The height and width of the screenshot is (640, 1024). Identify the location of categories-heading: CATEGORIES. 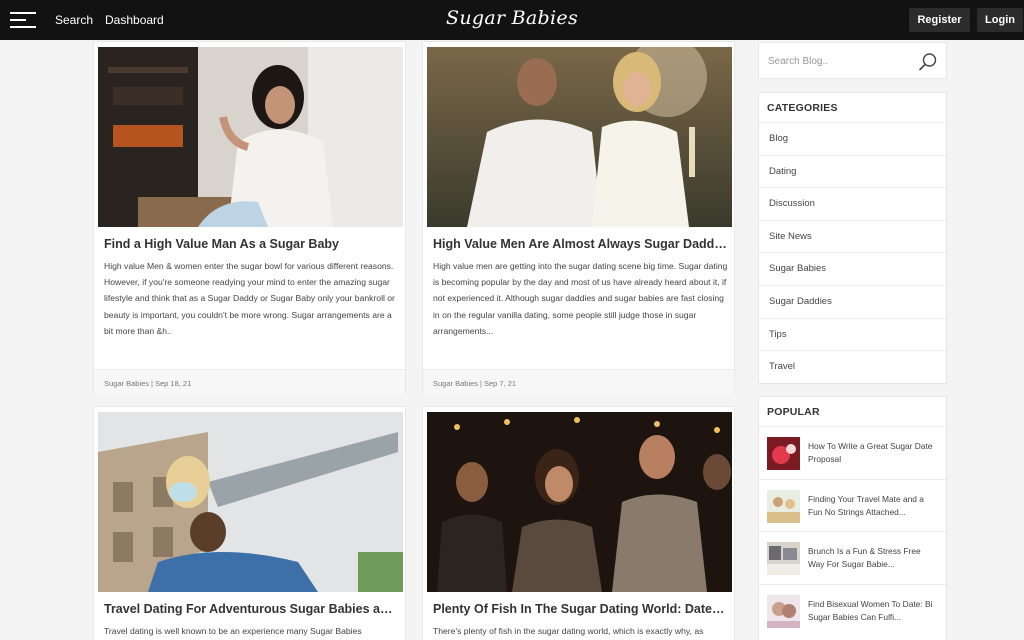
(852, 108).